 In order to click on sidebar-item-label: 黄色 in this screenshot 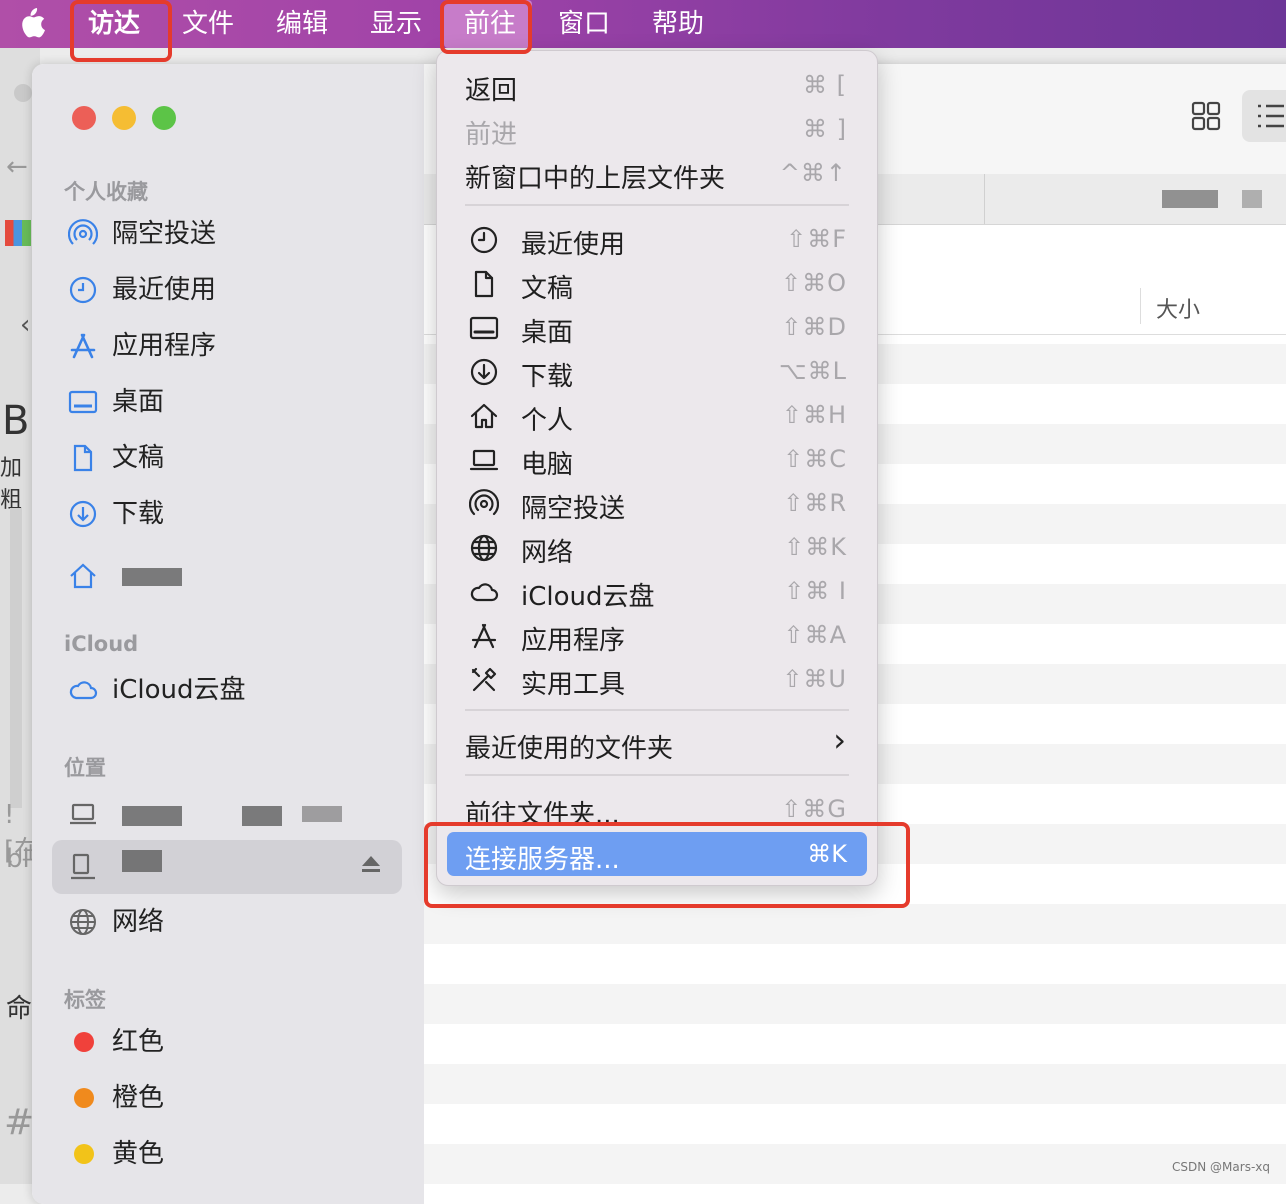, I will do `click(138, 1154)`.